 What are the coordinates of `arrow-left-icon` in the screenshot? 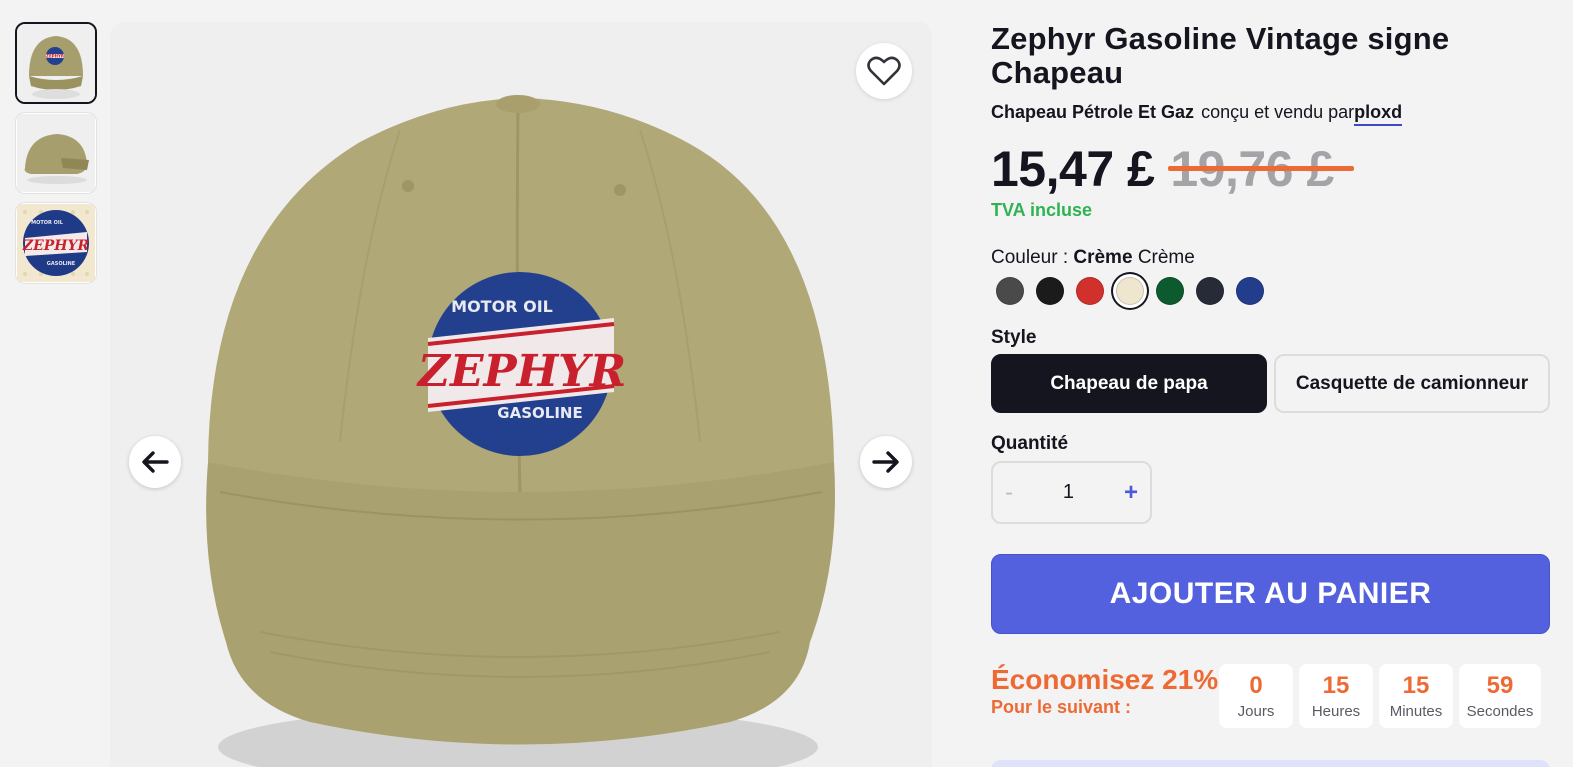 It's located at (155, 462).